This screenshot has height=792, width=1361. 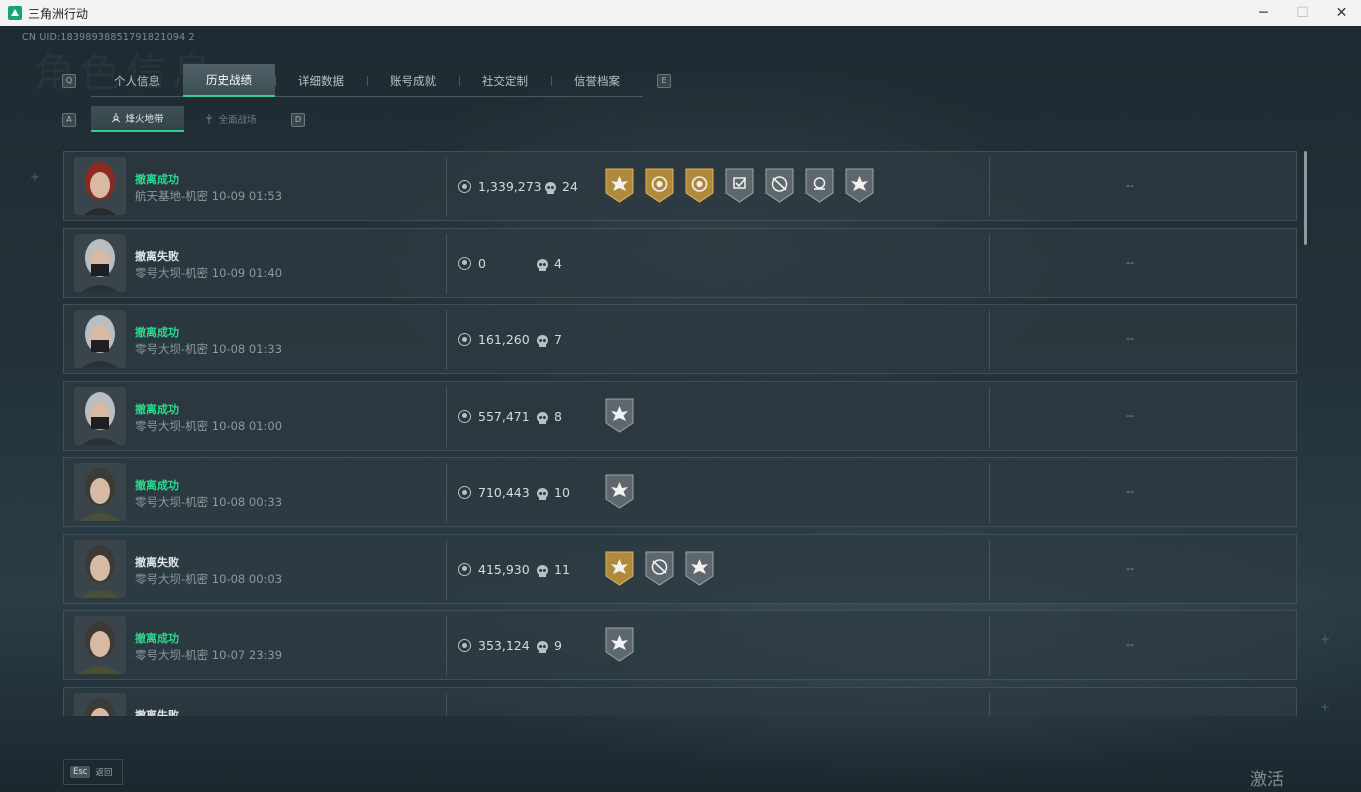 What do you see at coordinates (1288, 781) in the screenshot?
I see `activate-windows-watermark: 激活 Windows` at bounding box center [1288, 781].